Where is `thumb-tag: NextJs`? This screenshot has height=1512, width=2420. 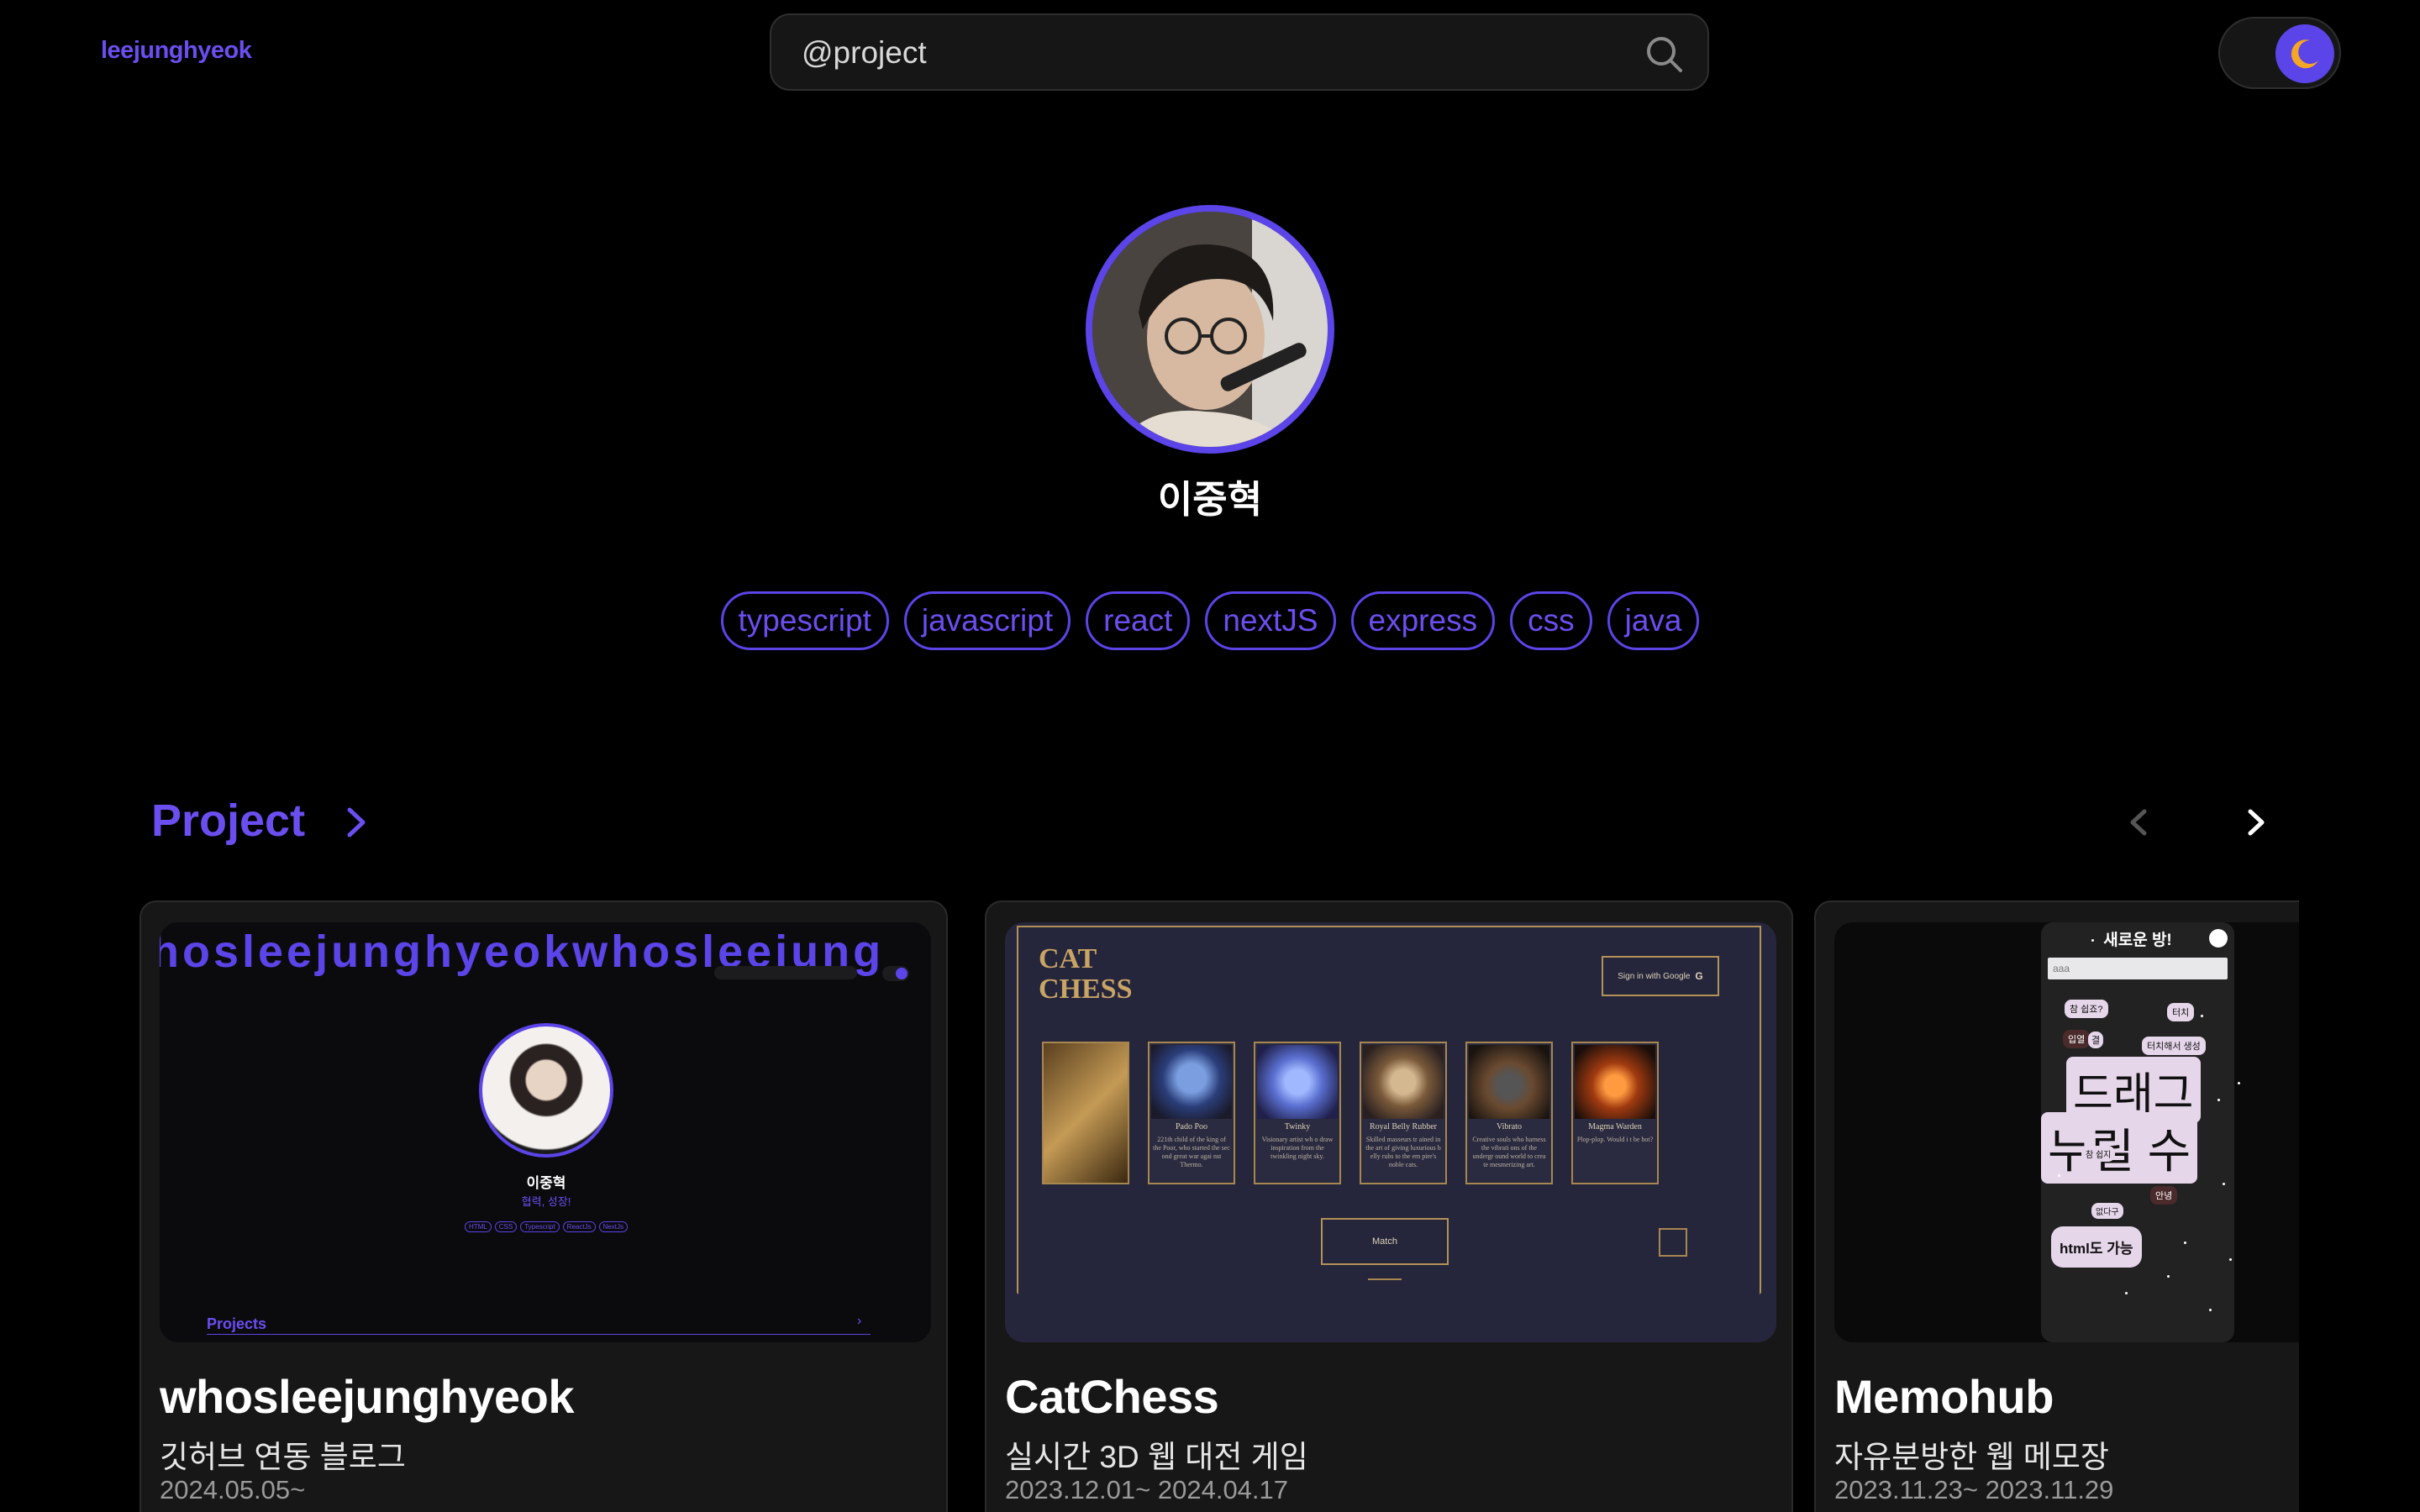
thumb-tag: NextJs is located at coordinates (613, 1226).